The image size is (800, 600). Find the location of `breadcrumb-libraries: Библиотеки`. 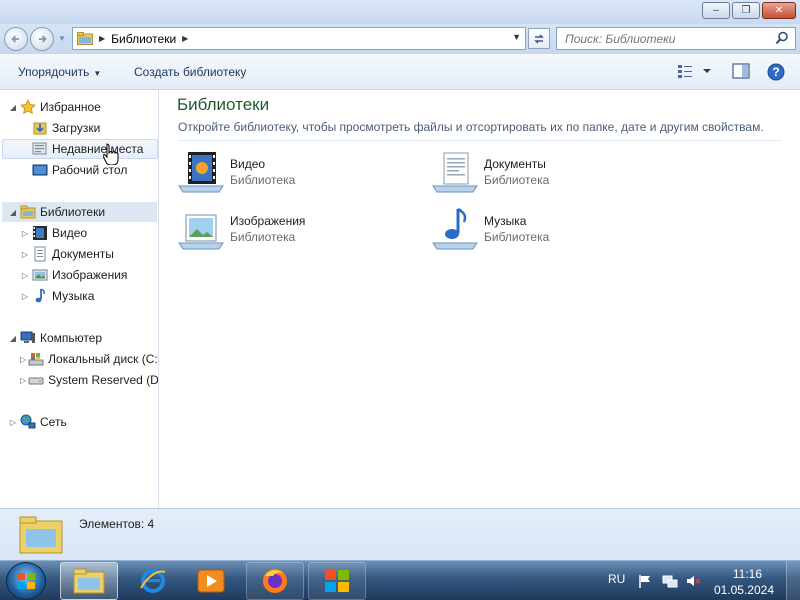

breadcrumb-libraries: Библиотеки is located at coordinates (143, 39).